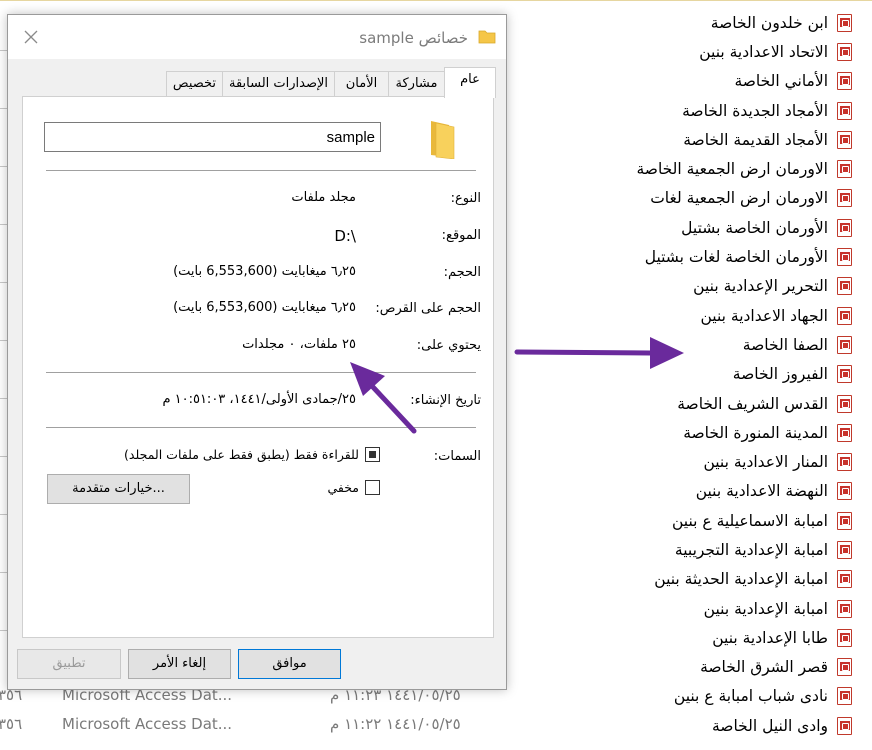 This screenshot has width=872, height=750. I want to click on file-list-item: امبابة الإعدادية التجريبية, so click(702, 549).